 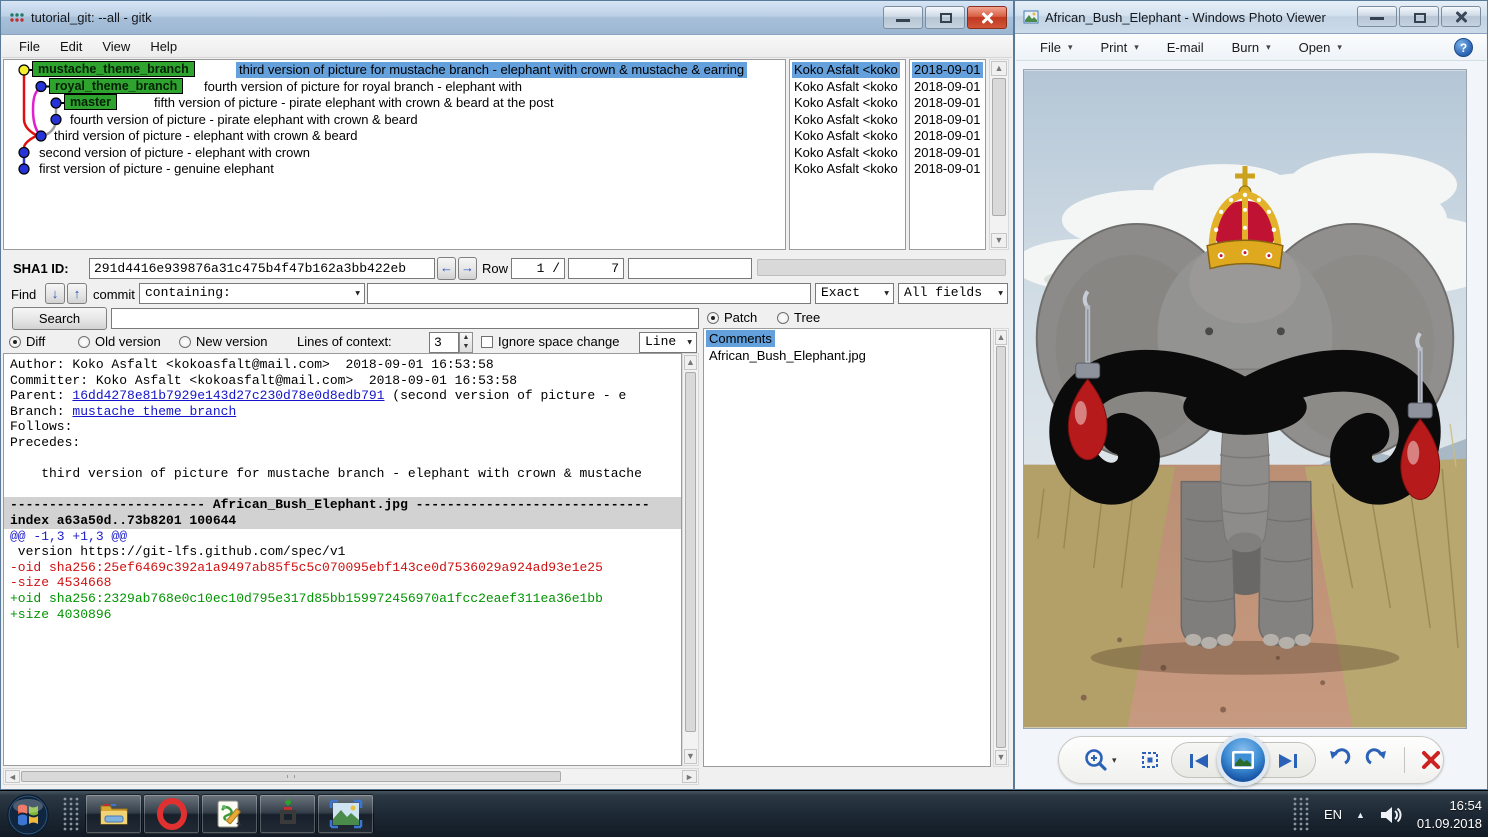 I want to click on search-button: Search, so click(x=59, y=318).